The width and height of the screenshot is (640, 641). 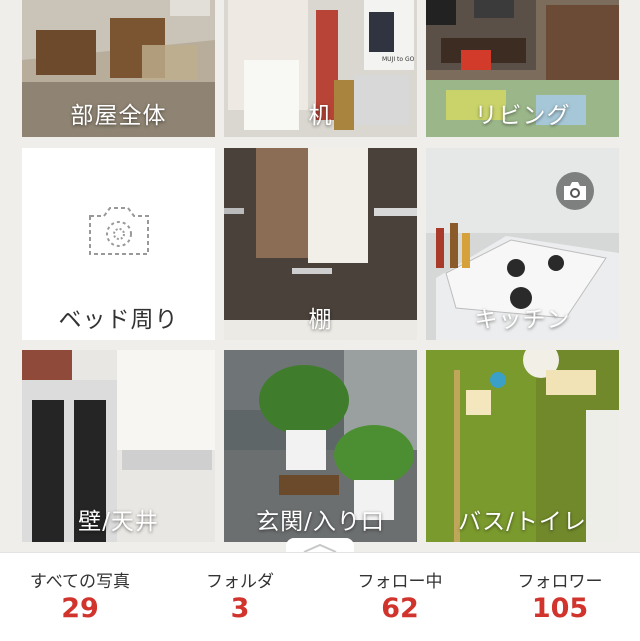 I want to click on folder-tile-bath: バス/トイレ, so click(x=522, y=446).